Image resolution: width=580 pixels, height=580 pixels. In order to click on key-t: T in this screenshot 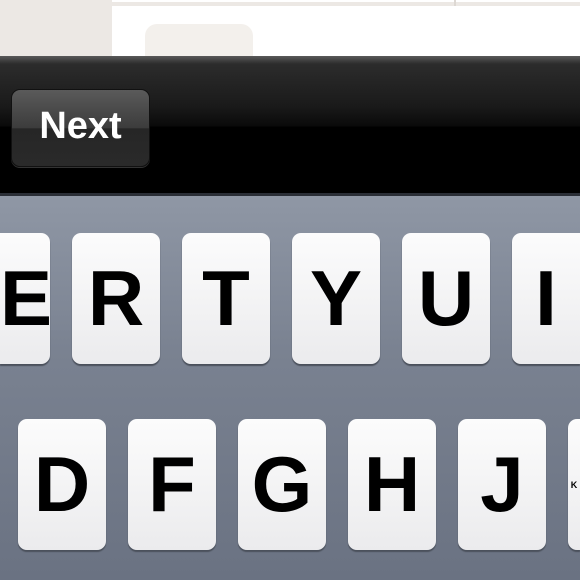, I will do `click(226, 298)`.